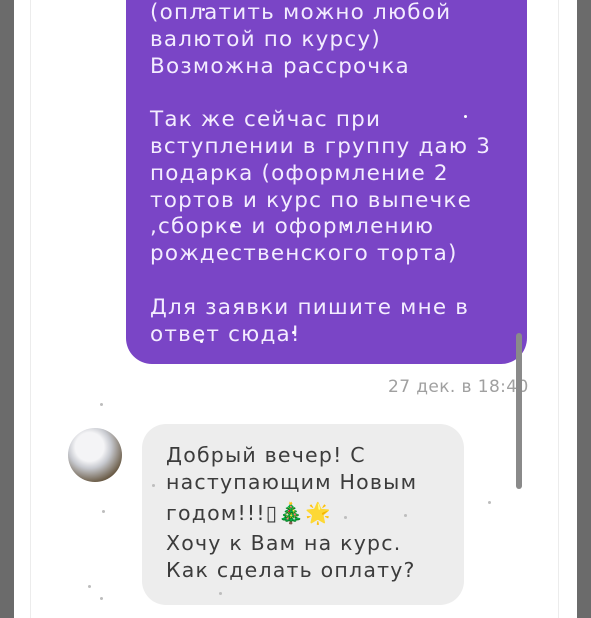 The width and height of the screenshot is (591, 618). I want to click on message-text-line: вступлении в группу даю 3, so click(321, 146).